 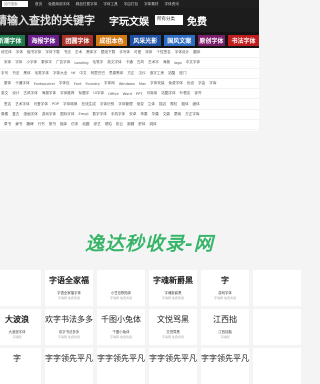 I want to click on tag-link: 古风字体, so click(x=30, y=93).